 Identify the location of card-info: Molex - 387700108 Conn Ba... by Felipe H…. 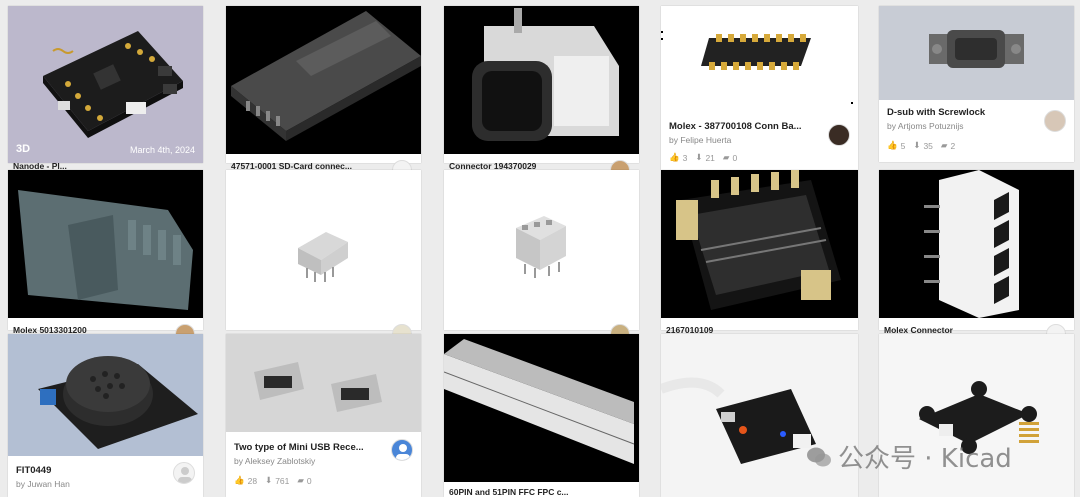
(759, 142).